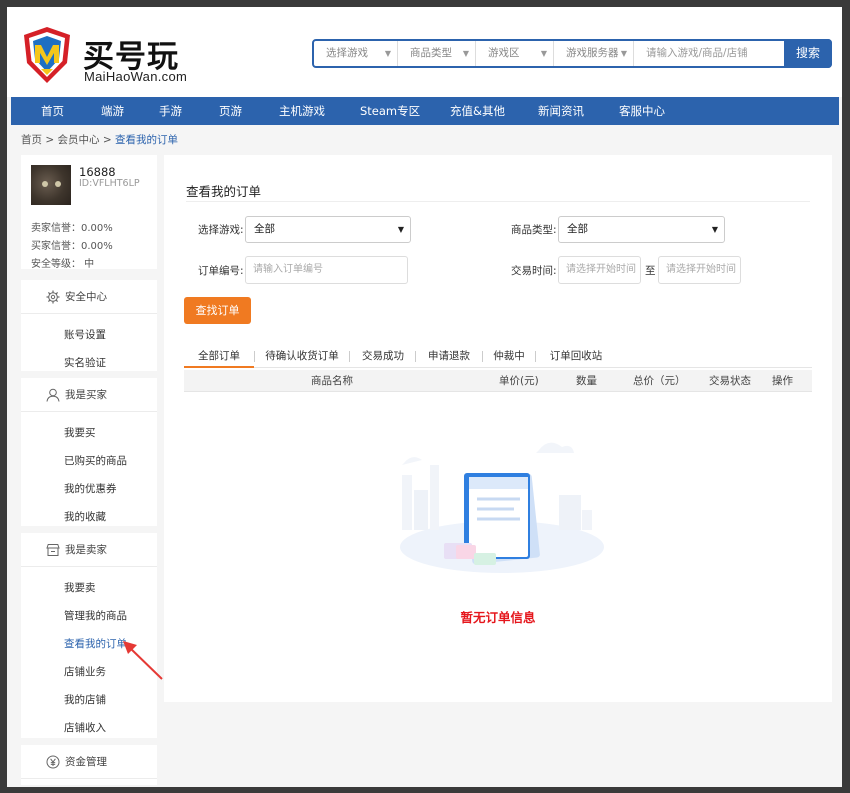 Image resolution: width=850 pixels, height=793 pixels. I want to click on sidebar-heading-buyer: 我是买家, so click(89, 395).